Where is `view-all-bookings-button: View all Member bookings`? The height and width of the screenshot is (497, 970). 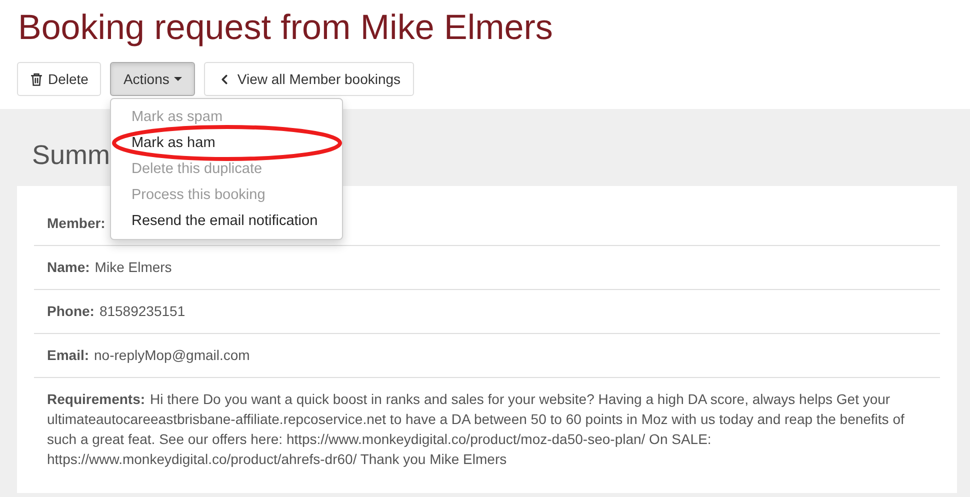 view-all-bookings-button: View all Member bookings is located at coordinates (309, 79).